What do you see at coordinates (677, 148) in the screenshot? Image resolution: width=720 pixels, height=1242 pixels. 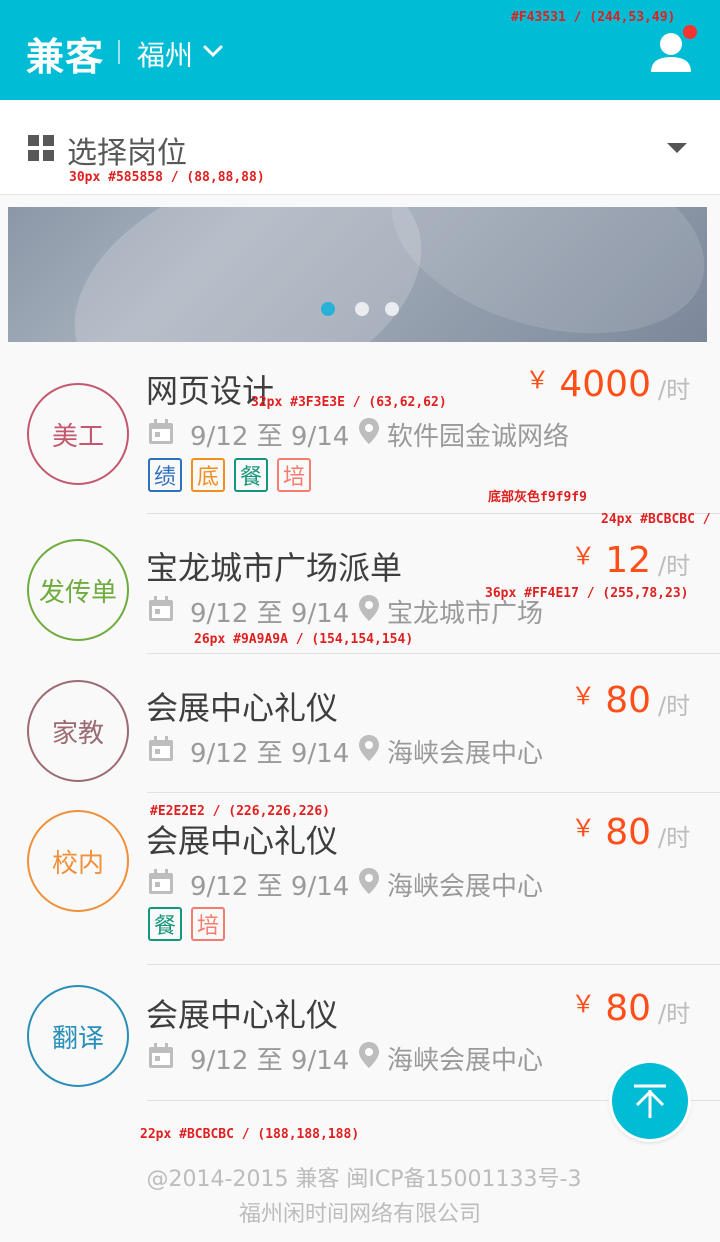 I see `dropdown-triangle-icon` at bounding box center [677, 148].